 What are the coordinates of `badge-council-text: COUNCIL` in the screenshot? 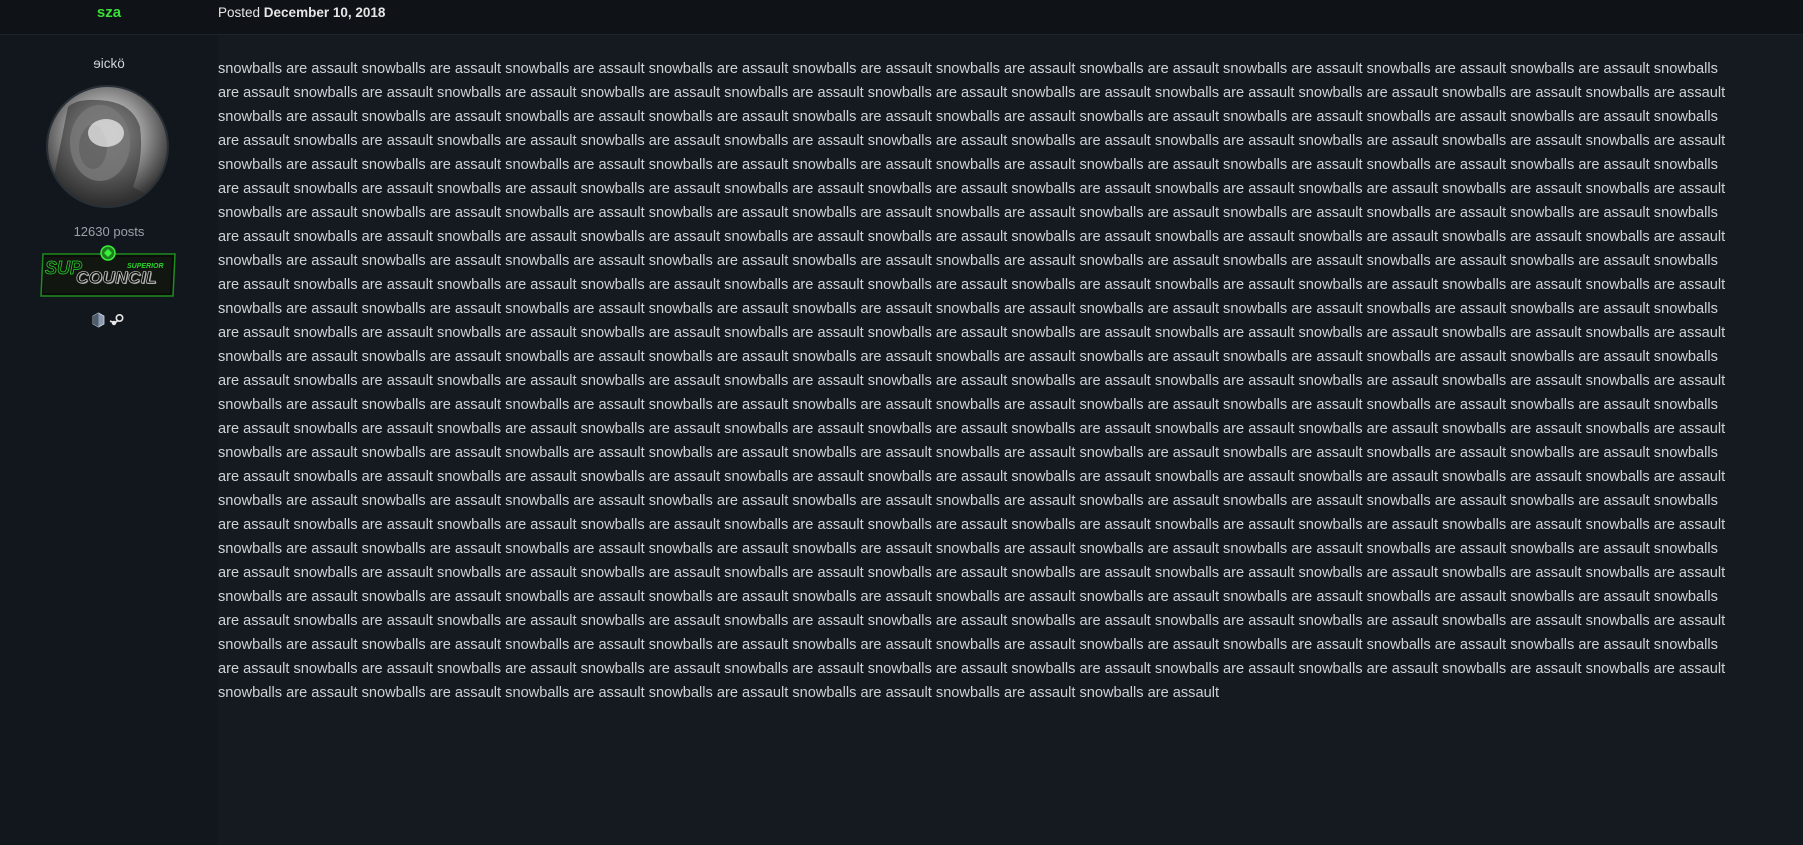 It's located at (116, 278).